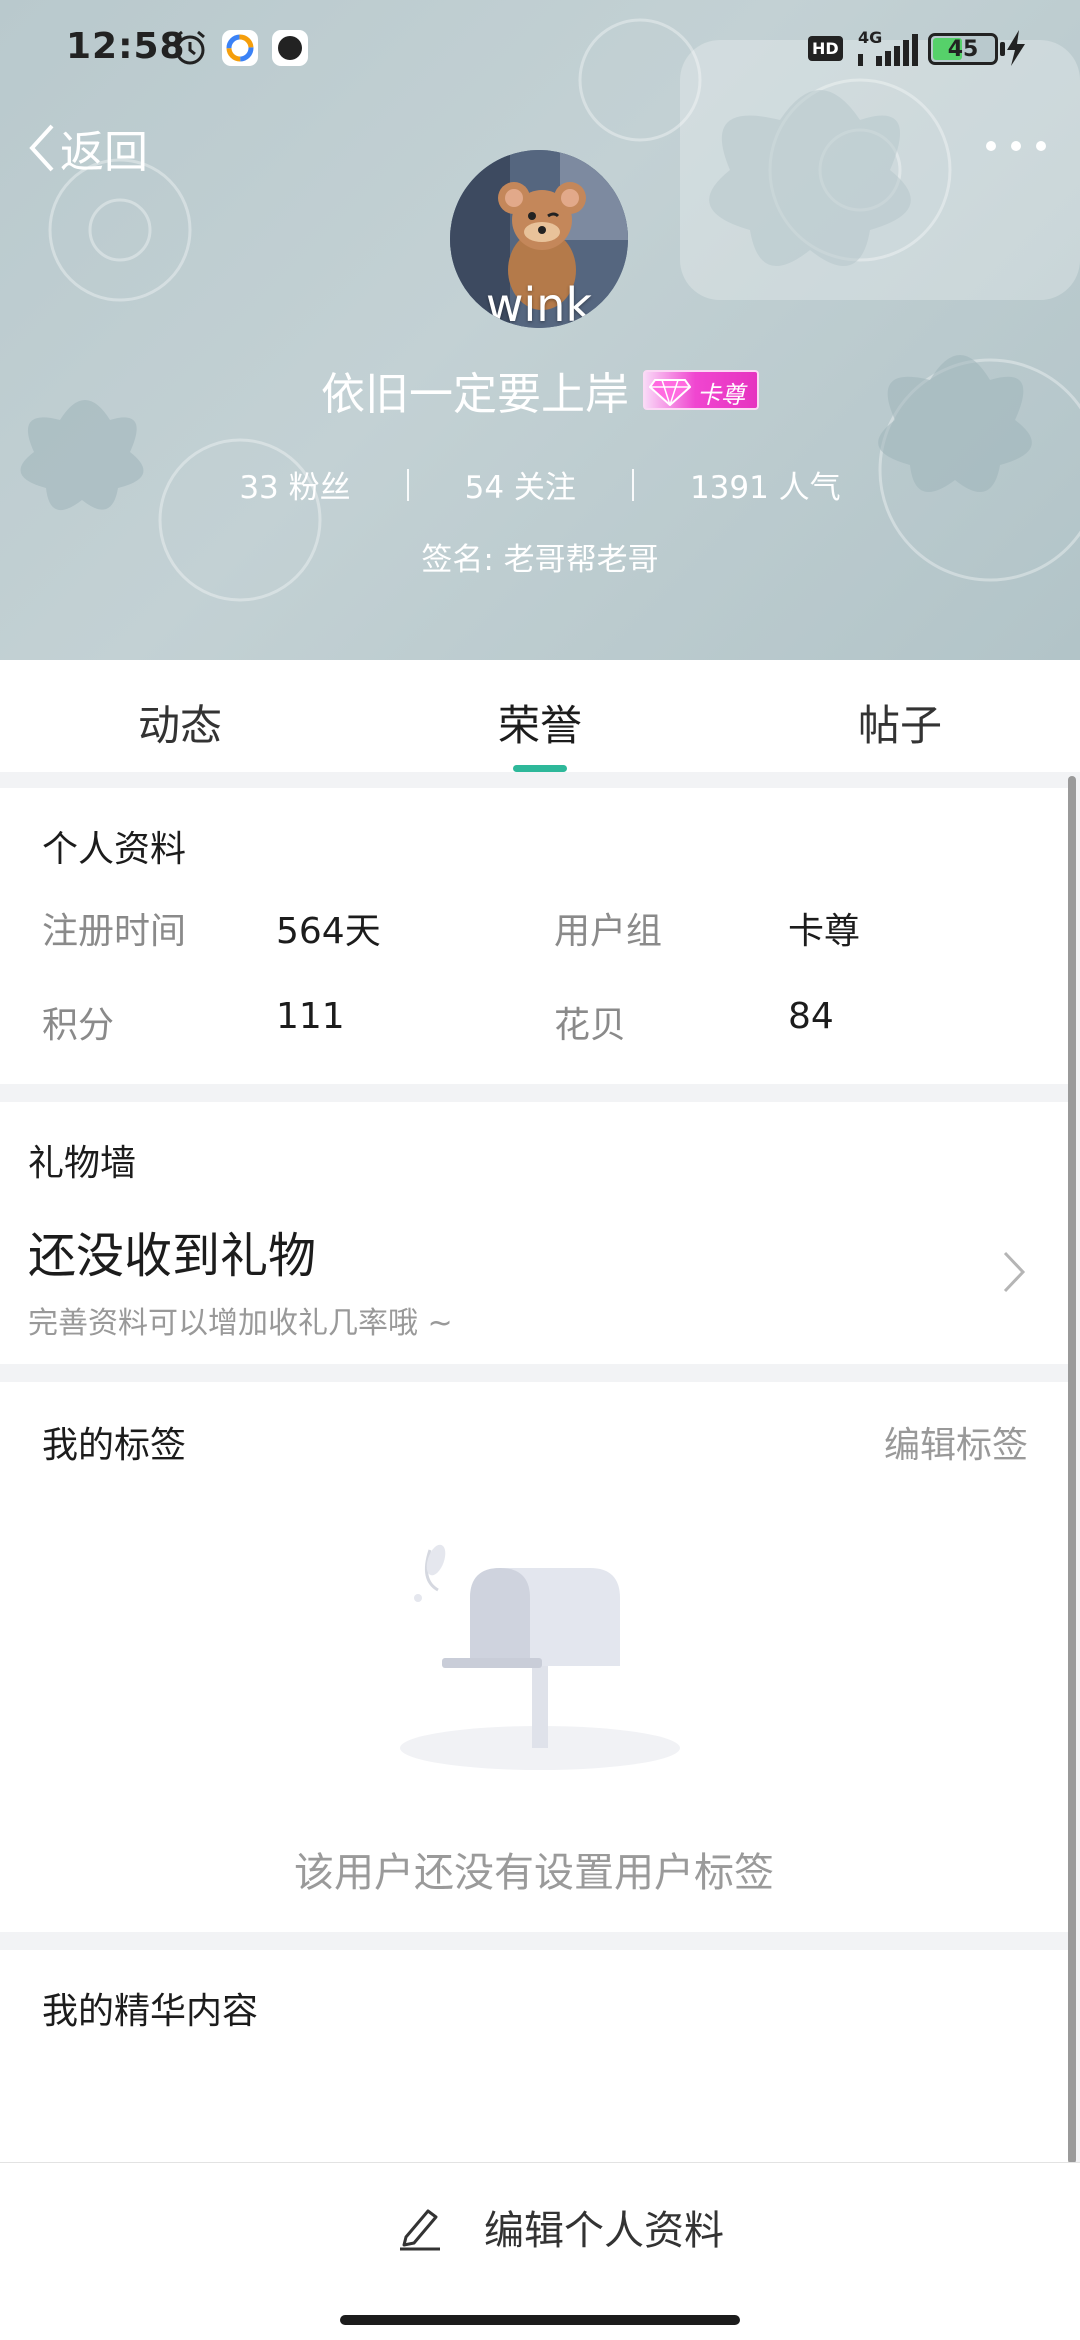 This screenshot has width=1080, height=2340. I want to click on user-group-value: 卡尊, so click(824, 931).